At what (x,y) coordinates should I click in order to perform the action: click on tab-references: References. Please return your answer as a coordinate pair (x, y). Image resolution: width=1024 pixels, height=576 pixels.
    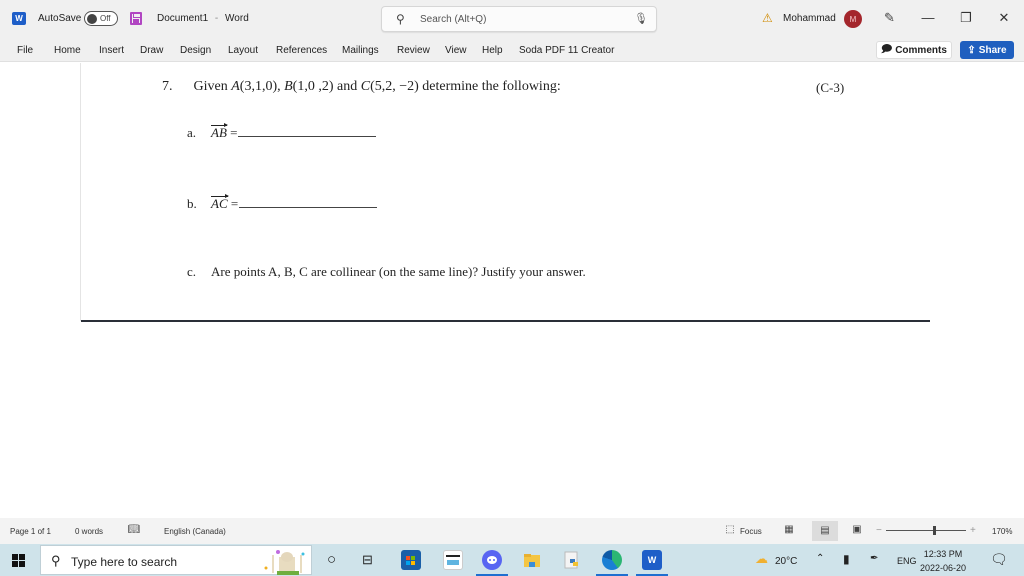
    Looking at the image, I should click on (301, 50).